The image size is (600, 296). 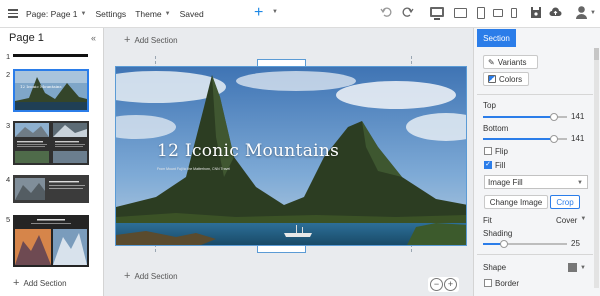 I want to click on add-element-dropdown-icon: ▼, so click(x=275, y=12).